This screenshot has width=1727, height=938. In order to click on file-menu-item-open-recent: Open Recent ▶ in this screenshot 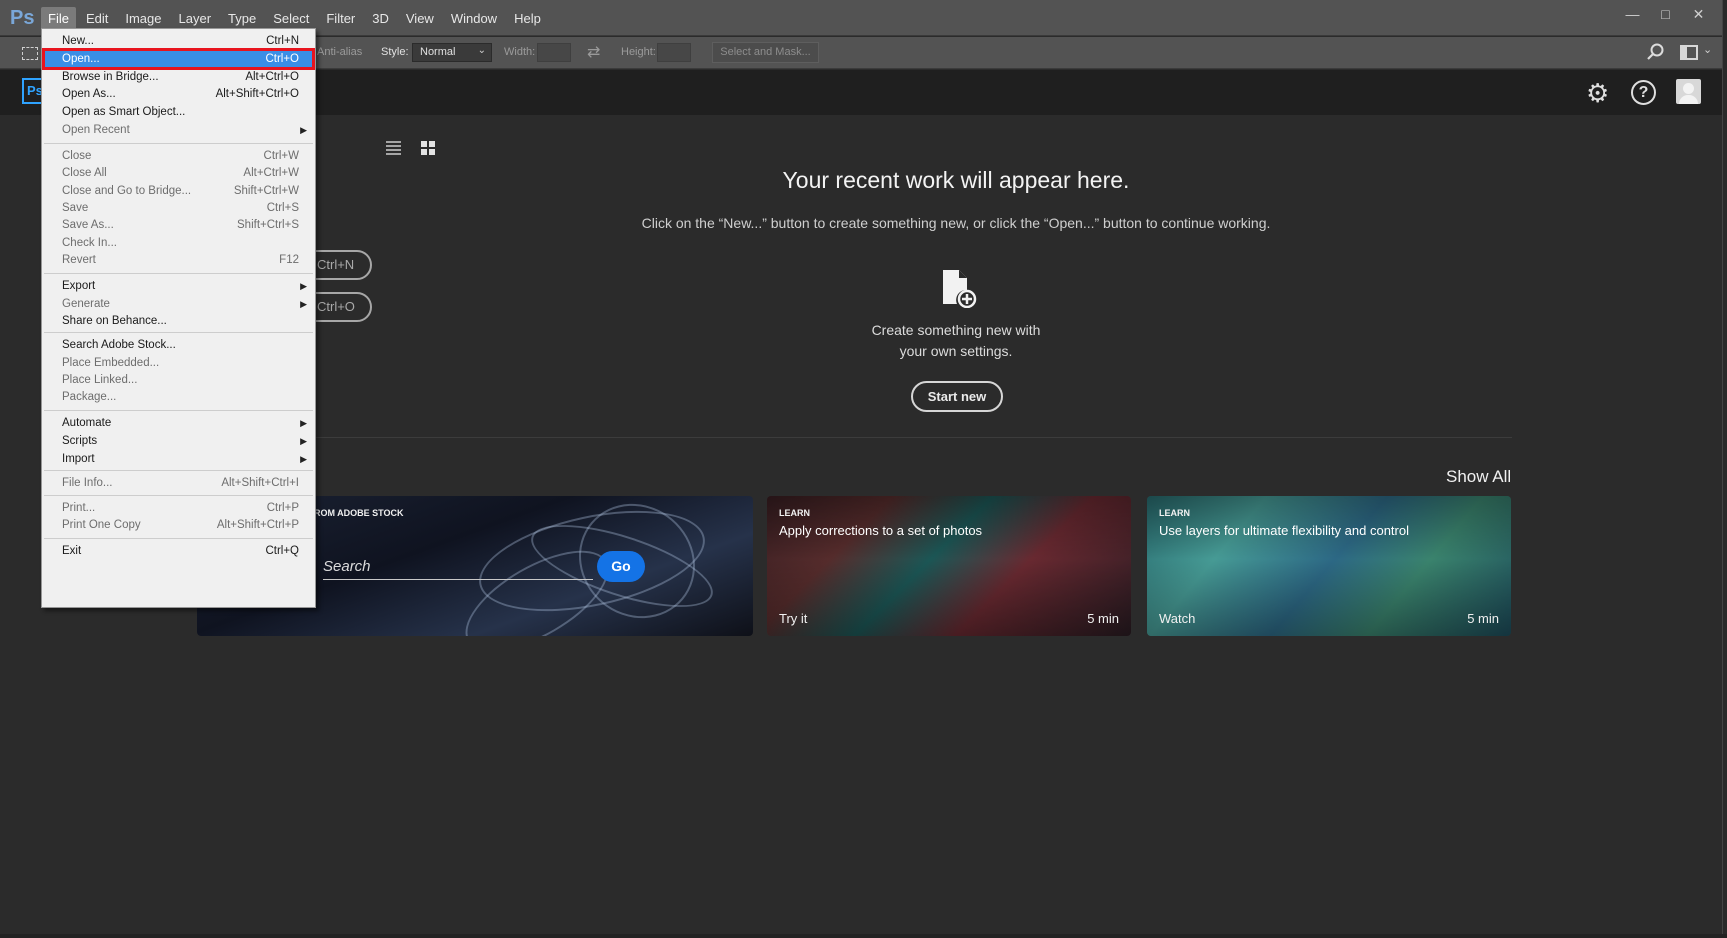, I will do `click(178, 130)`.